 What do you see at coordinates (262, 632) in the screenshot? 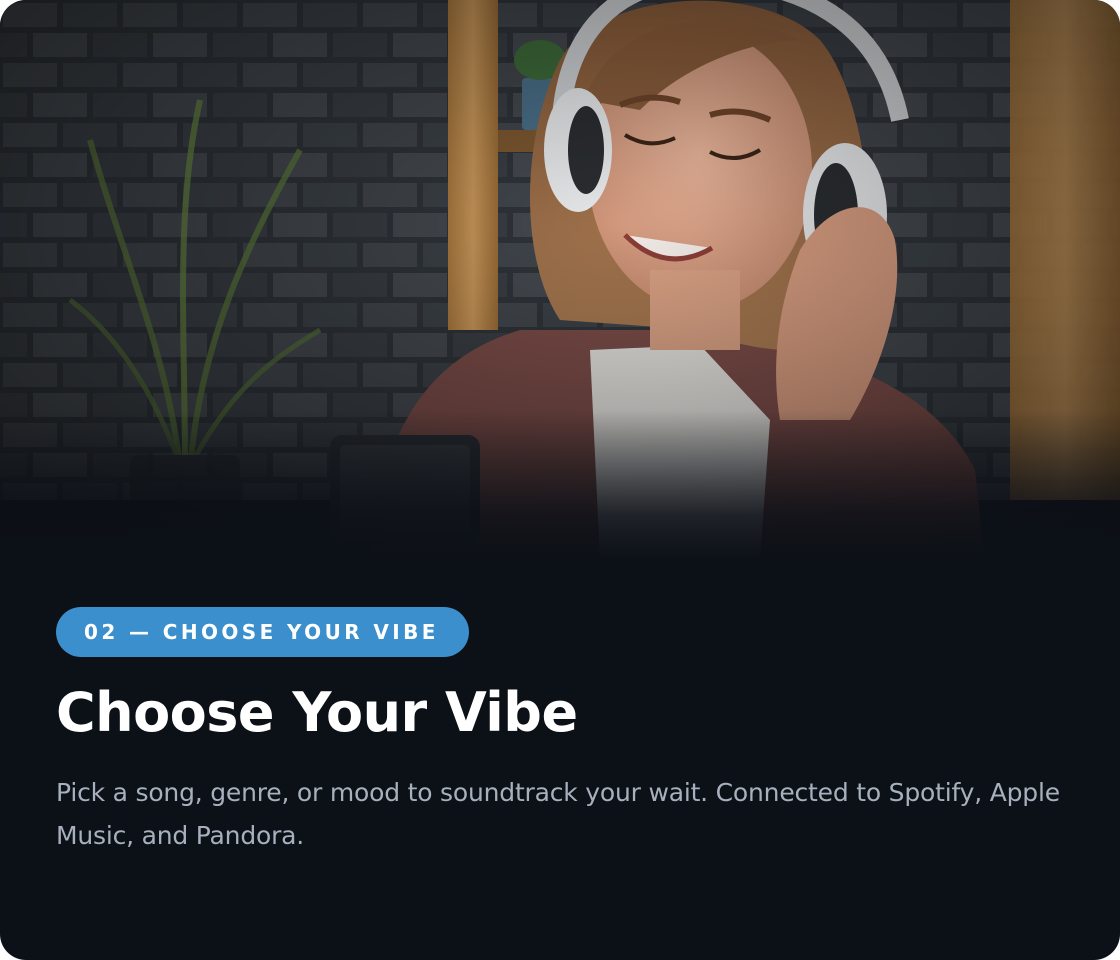
I see `step-badge: 02 — CHOOSE YOUR VIBE` at bounding box center [262, 632].